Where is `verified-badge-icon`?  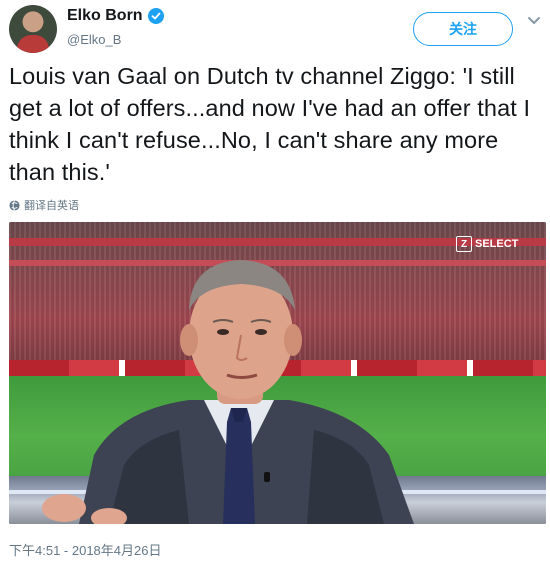 verified-badge-icon is located at coordinates (155, 16).